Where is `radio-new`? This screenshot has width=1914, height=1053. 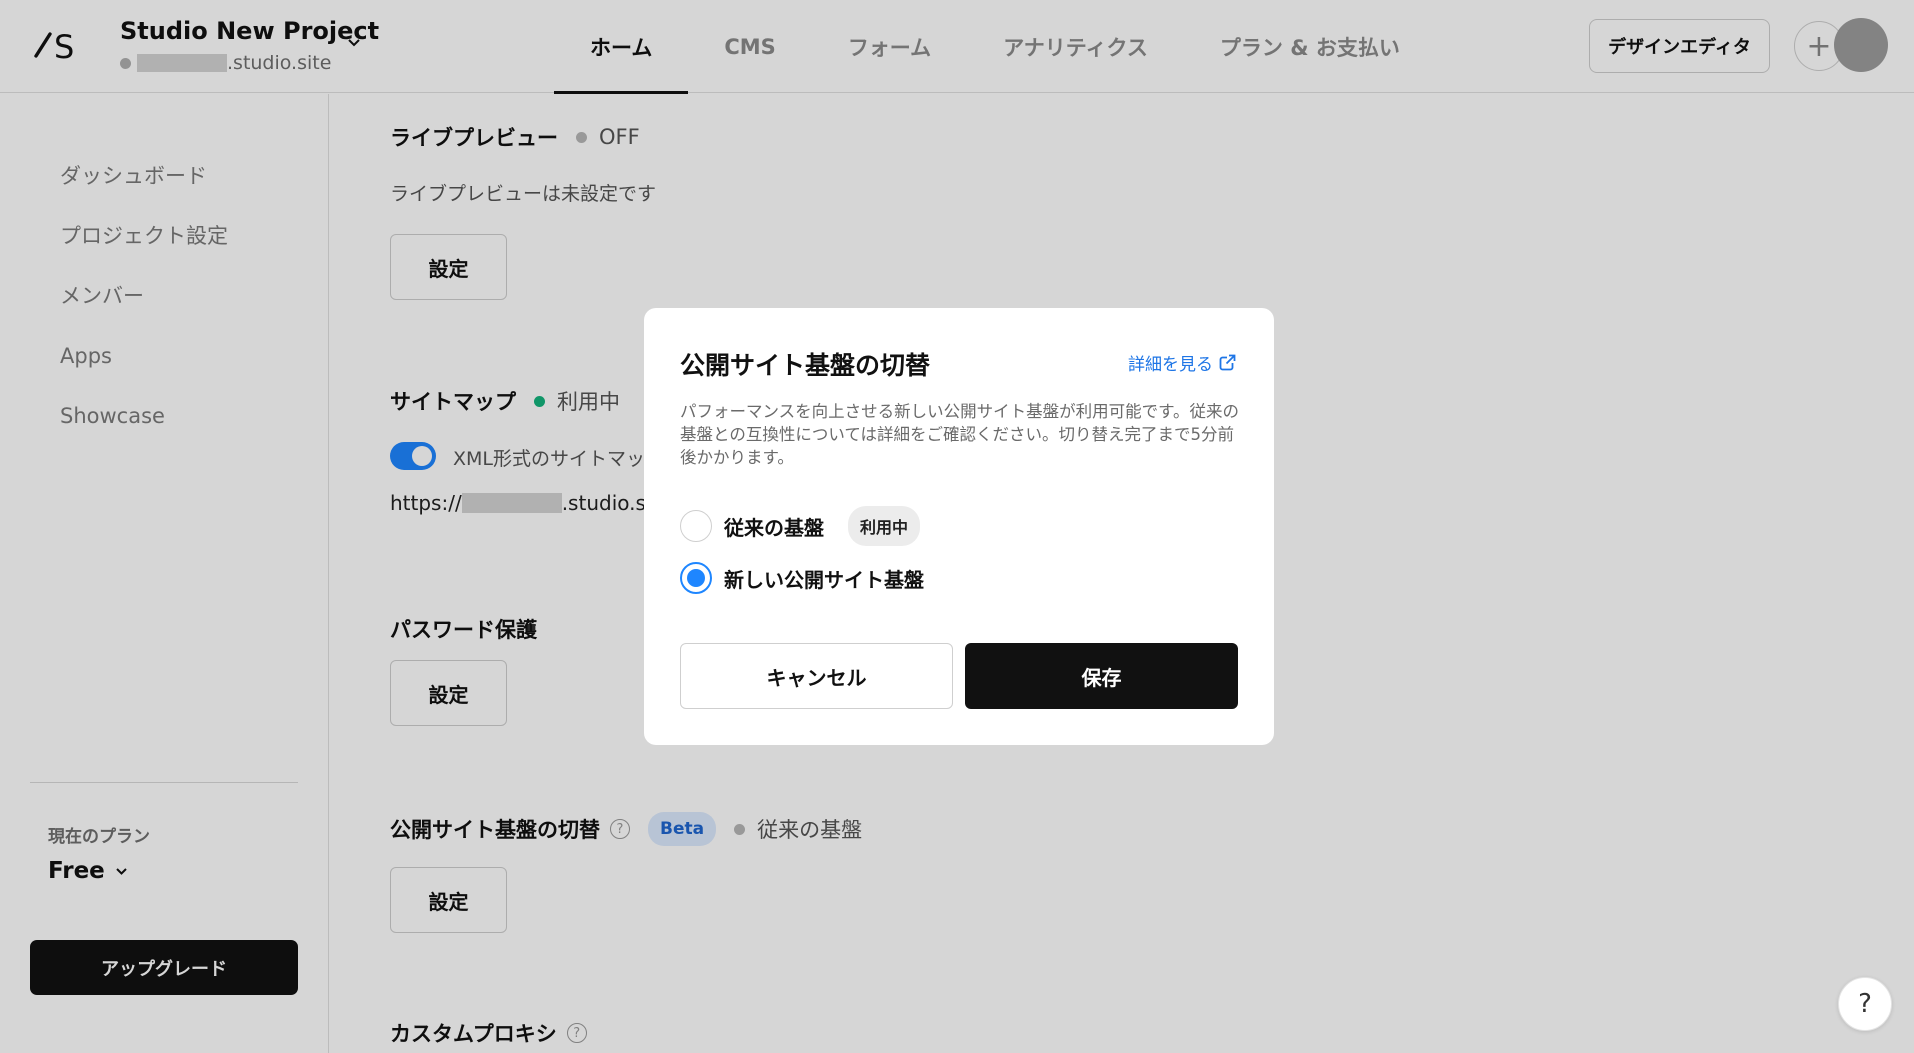 radio-new is located at coordinates (696, 578).